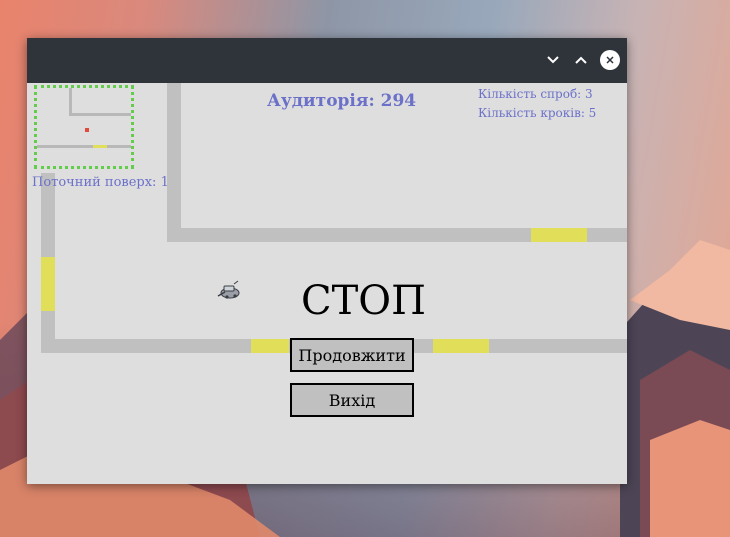  Describe the element at coordinates (100, 146) in the screenshot. I see `minimap-door` at that location.